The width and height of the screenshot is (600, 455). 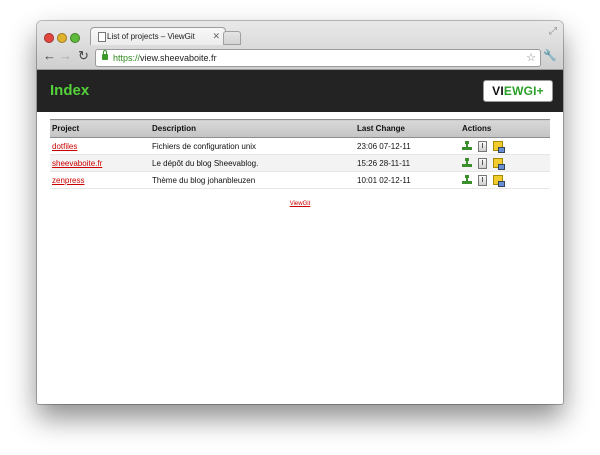 What do you see at coordinates (553, 31) in the screenshot?
I see `fullscreen-icon: ⤢` at bounding box center [553, 31].